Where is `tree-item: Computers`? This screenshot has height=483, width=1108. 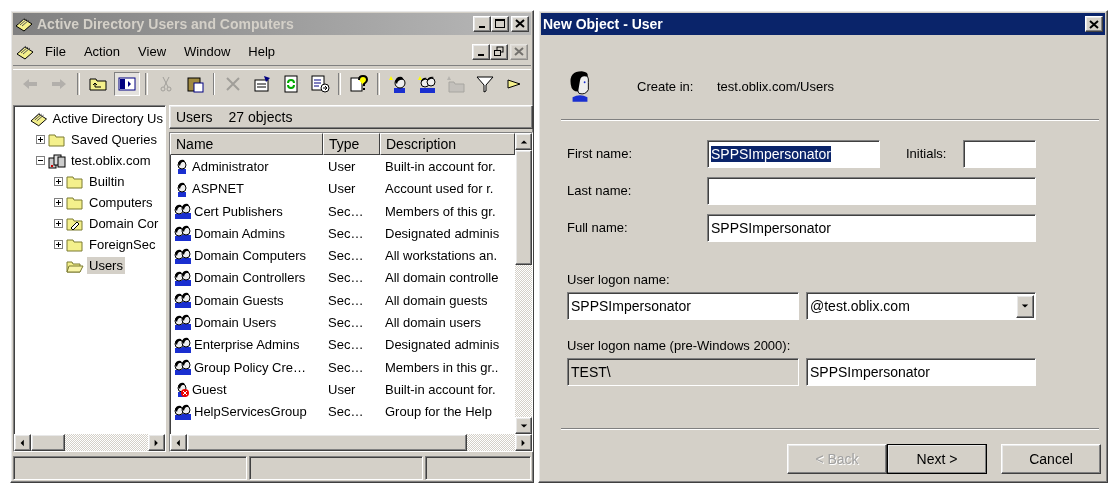
tree-item: Computers is located at coordinates (121, 203).